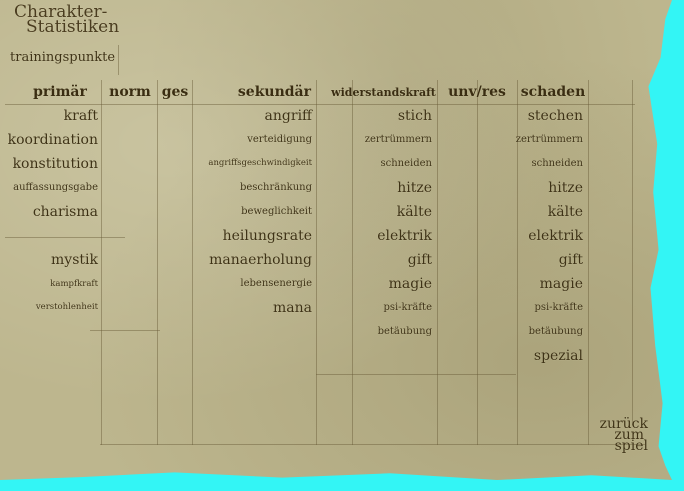  I want to click on header-secondary: sekundär, so click(274, 92).